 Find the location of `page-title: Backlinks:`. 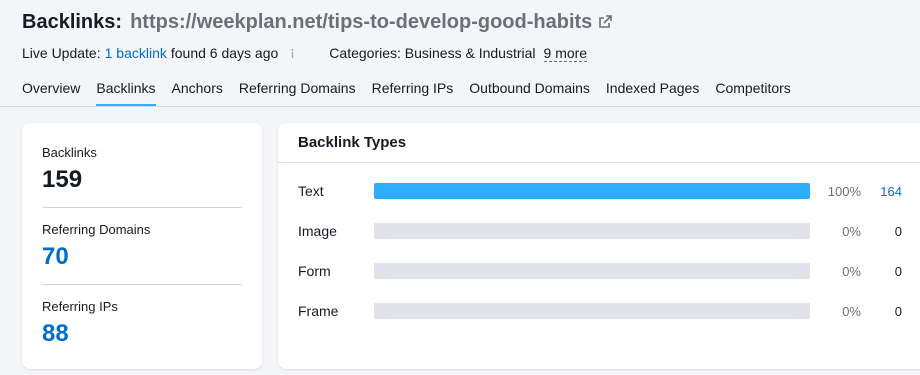

page-title: Backlinks: is located at coordinates (72, 21).